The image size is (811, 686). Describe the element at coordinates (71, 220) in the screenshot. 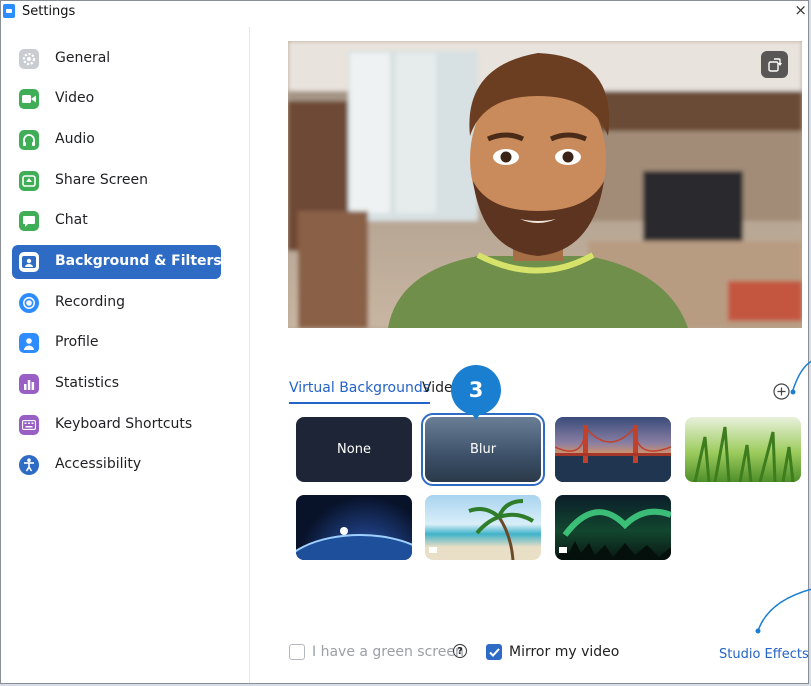

I see `sidebar-item-label: Chat` at that location.